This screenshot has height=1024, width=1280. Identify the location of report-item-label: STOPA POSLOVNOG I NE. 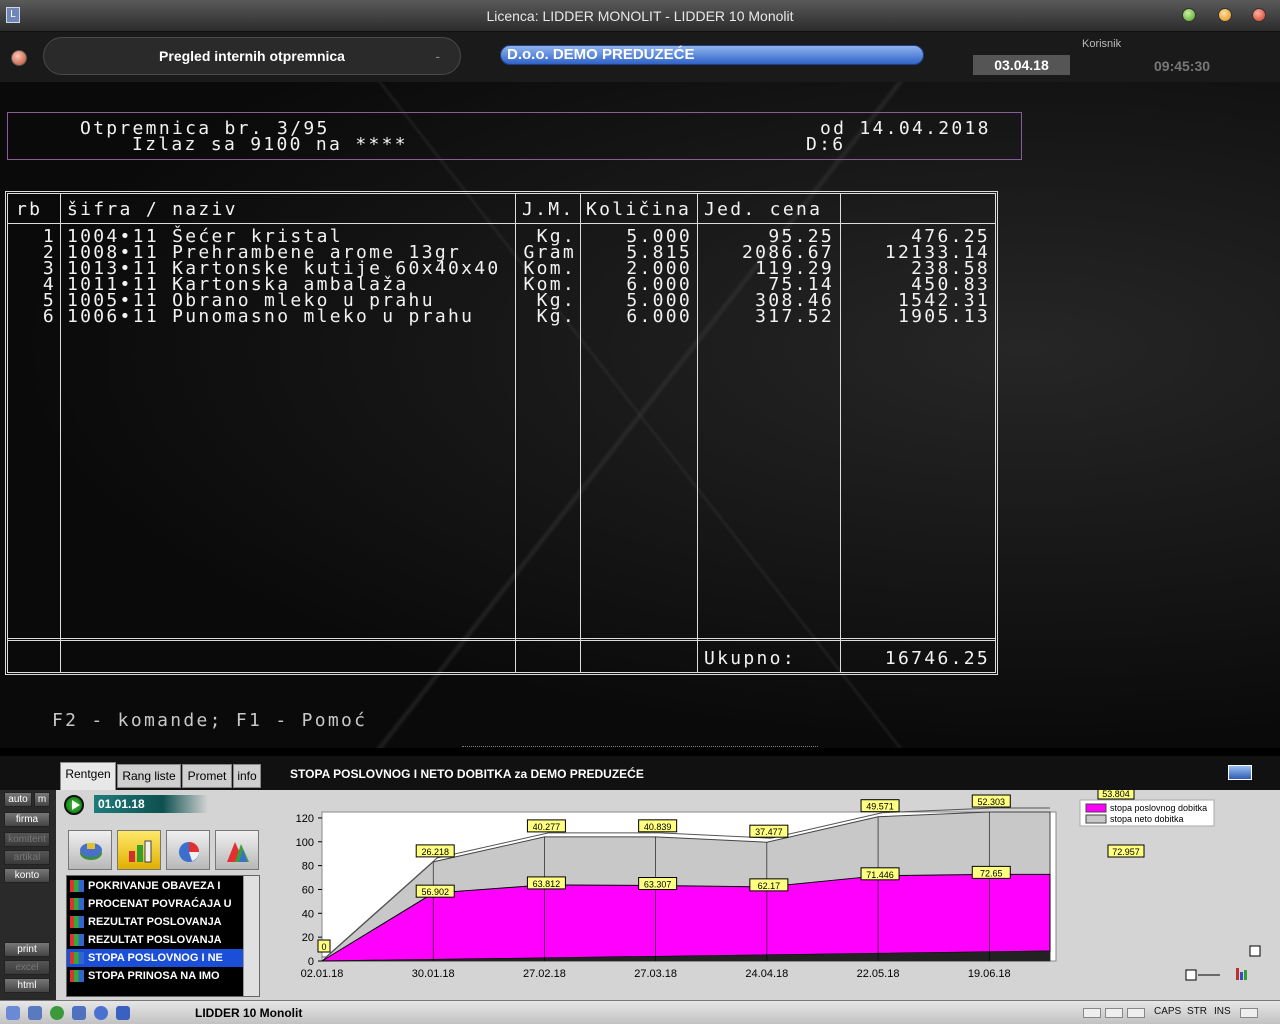
(155, 958).